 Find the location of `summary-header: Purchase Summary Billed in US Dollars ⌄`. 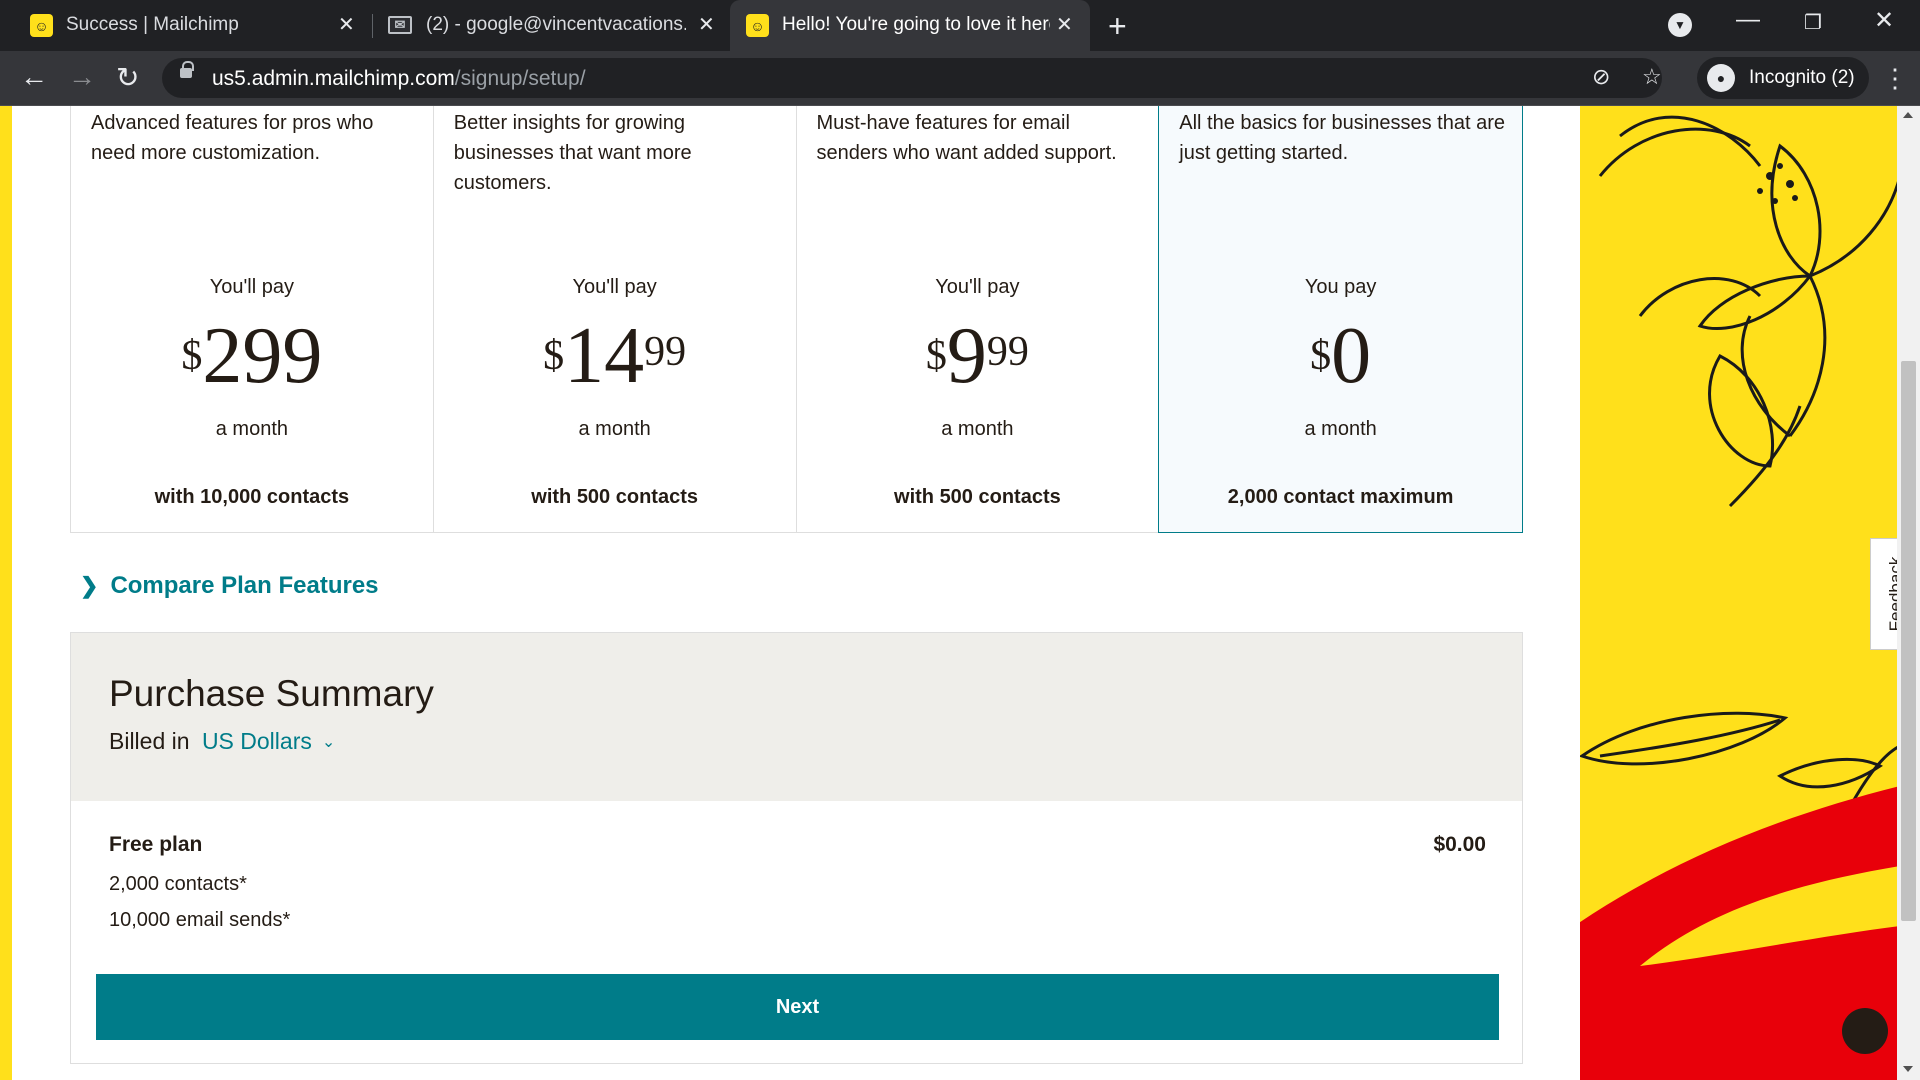

summary-header: Purchase Summary Billed in US Dollars ⌄ is located at coordinates (796, 717).